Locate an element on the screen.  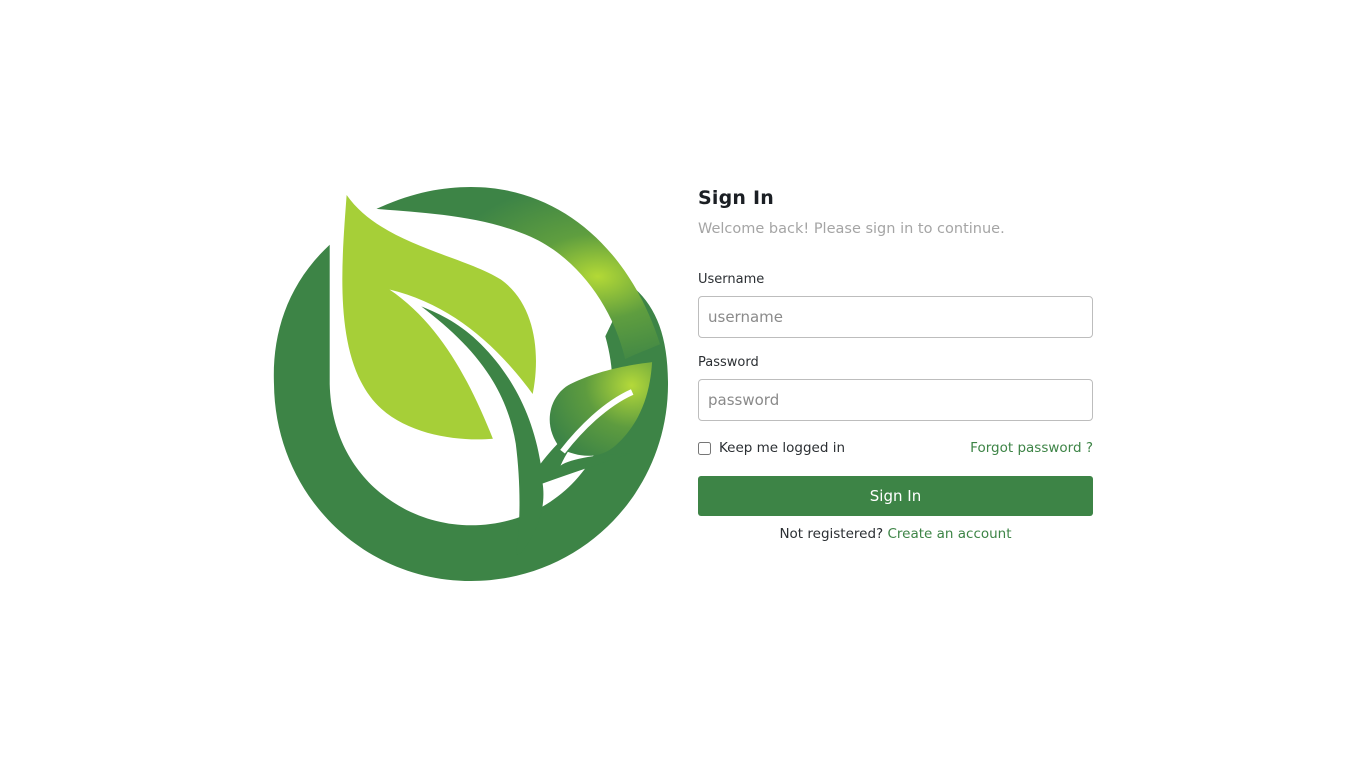
remember-me-label: Keep me logged in is located at coordinates (782, 448).